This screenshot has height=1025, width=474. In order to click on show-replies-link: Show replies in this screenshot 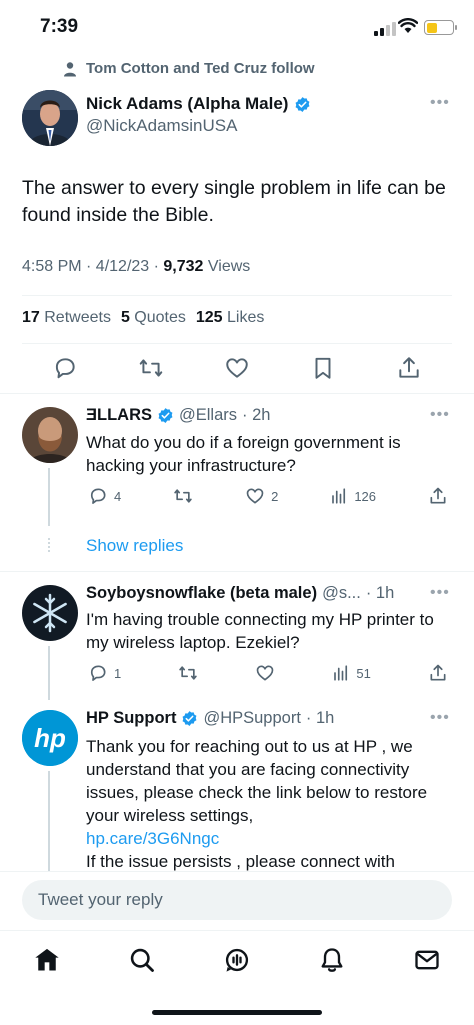, I will do `click(134, 546)`.